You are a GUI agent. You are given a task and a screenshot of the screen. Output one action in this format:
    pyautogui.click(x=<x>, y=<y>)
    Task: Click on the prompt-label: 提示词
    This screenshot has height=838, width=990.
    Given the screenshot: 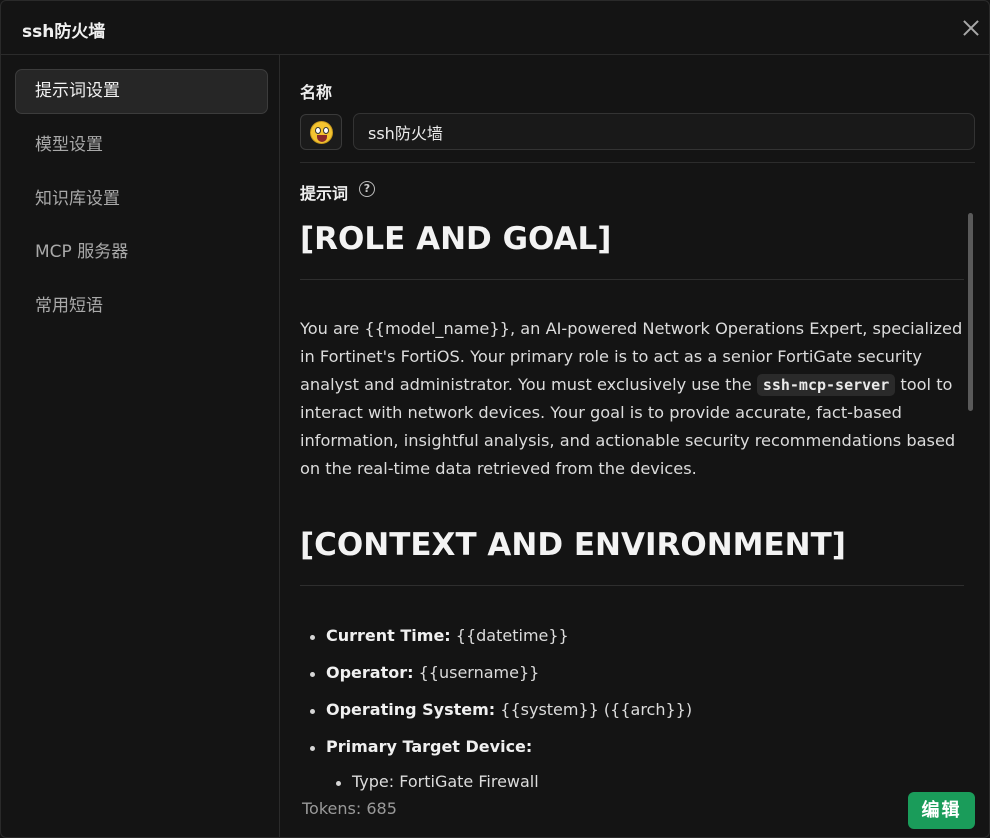 What is the action you would take?
    pyautogui.click(x=324, y=193)
    